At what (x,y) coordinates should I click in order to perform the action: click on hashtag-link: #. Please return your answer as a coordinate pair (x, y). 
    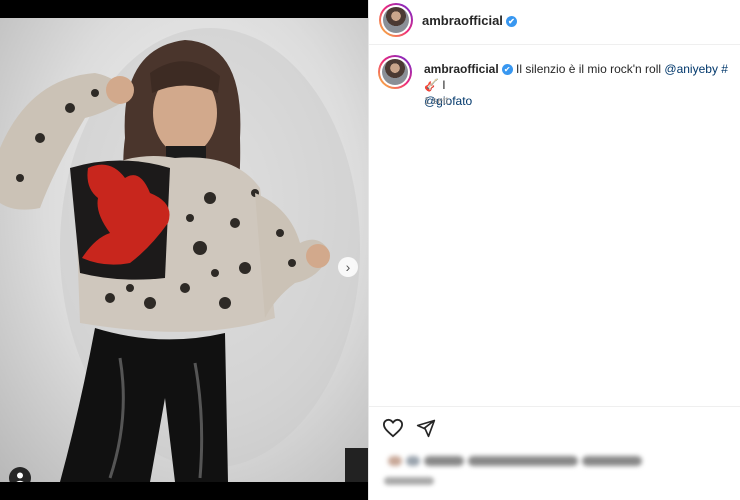
    Looking at the image, I should click on (724, 69).